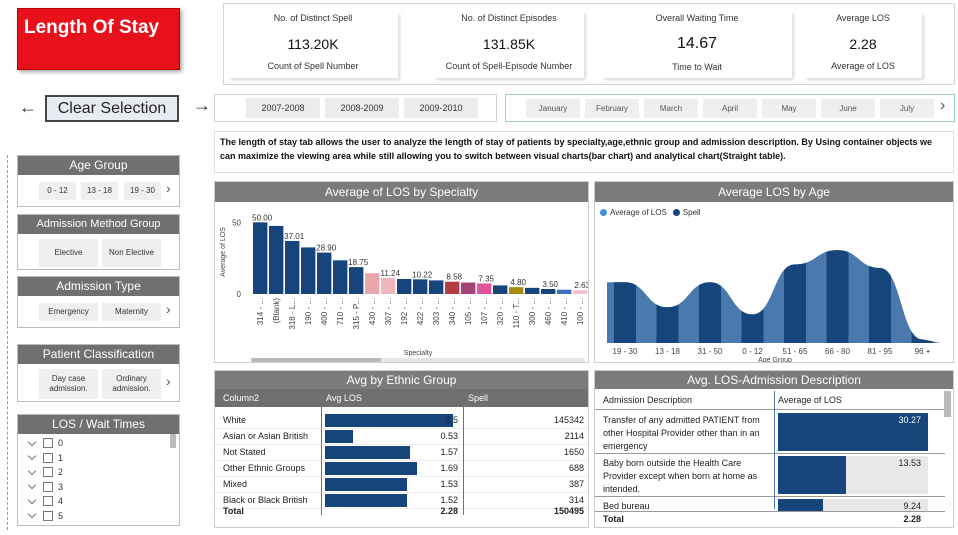 The width and height of the screenshot is (958, 535). I want to click on x-axis-label: Specialty, so click(418, 353).